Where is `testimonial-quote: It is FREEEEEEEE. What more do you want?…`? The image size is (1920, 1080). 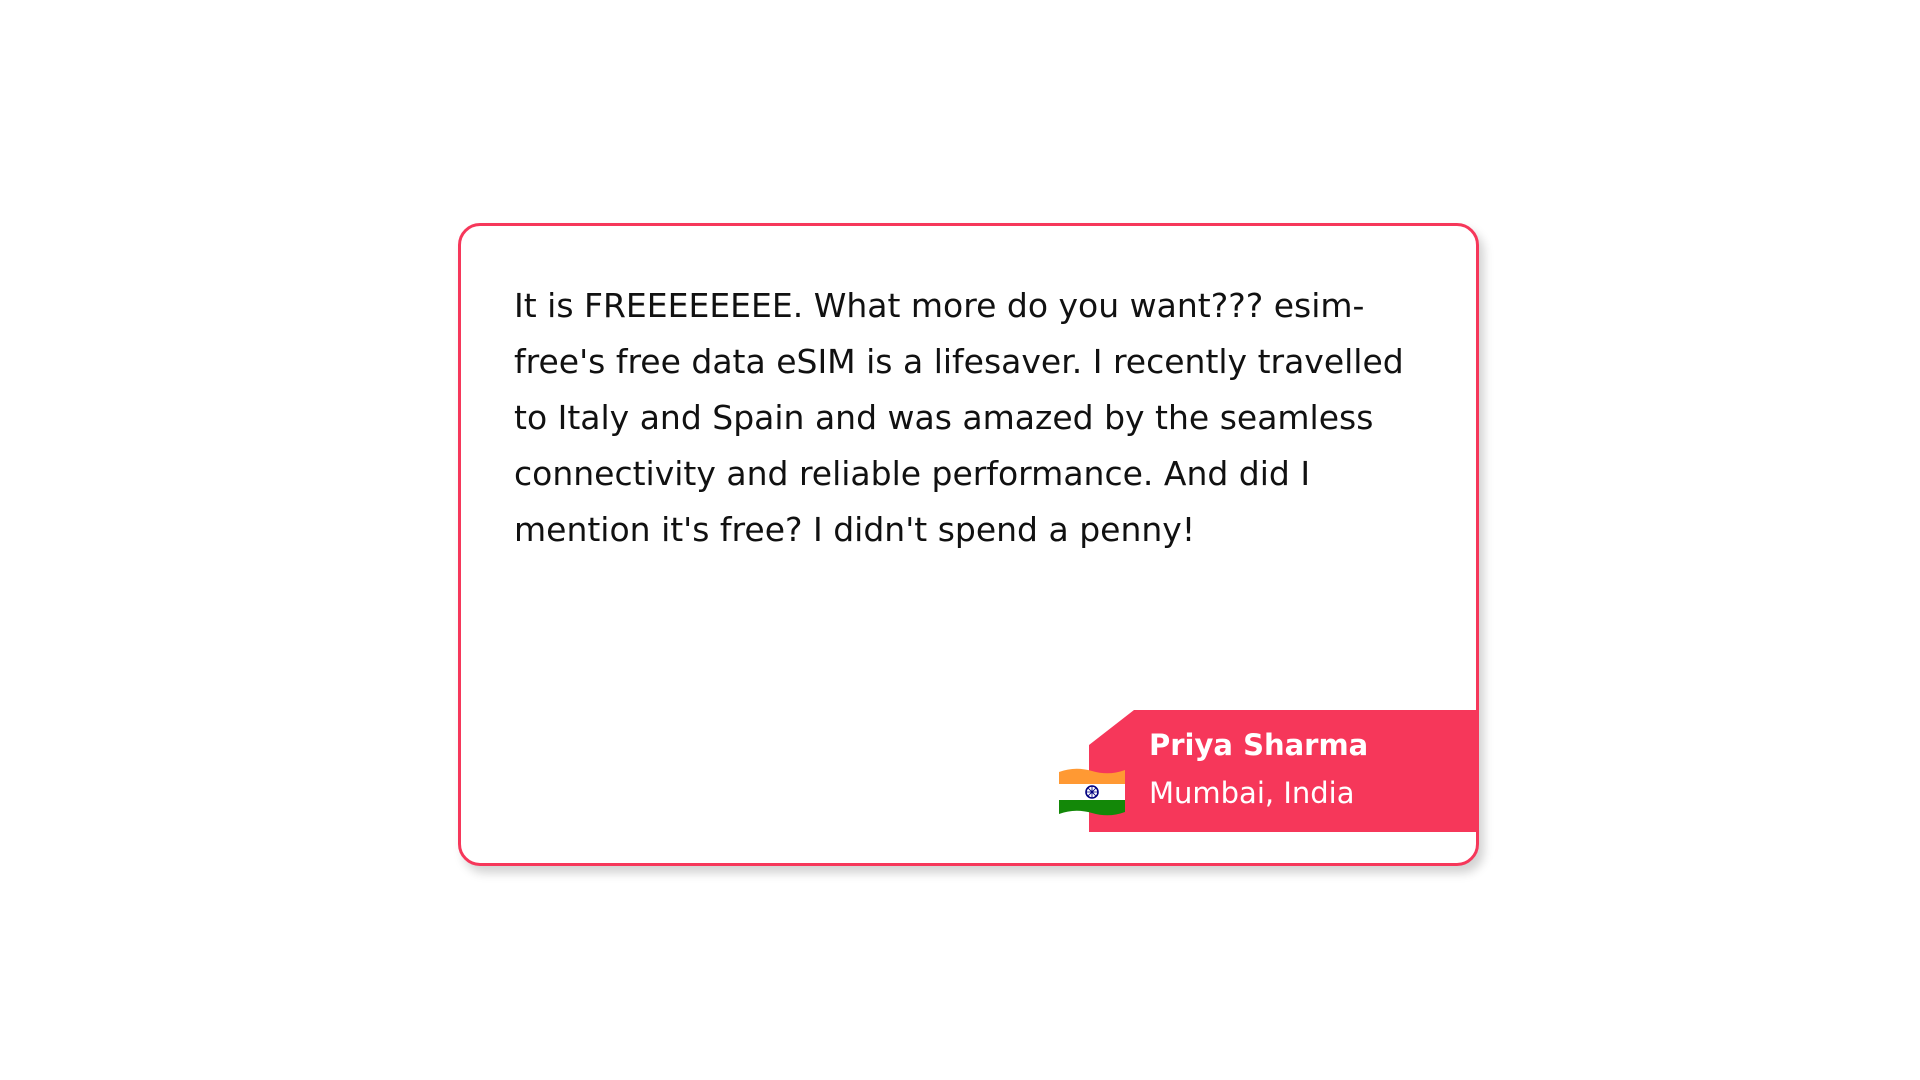
testimonial-quote: It is FREEEEEEEE. What more do you want?… is located at coordinates (959, 417).